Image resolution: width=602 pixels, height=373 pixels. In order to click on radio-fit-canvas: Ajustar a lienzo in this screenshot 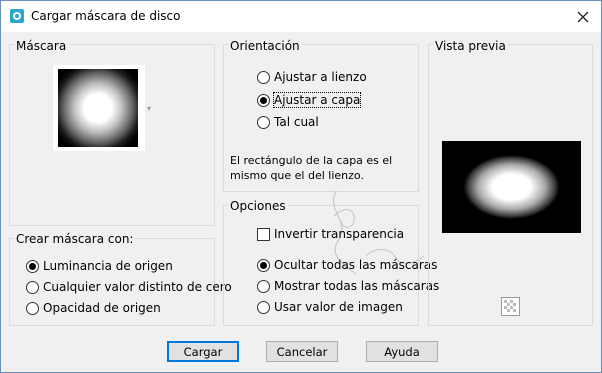, I will do `click(312, 77)`.